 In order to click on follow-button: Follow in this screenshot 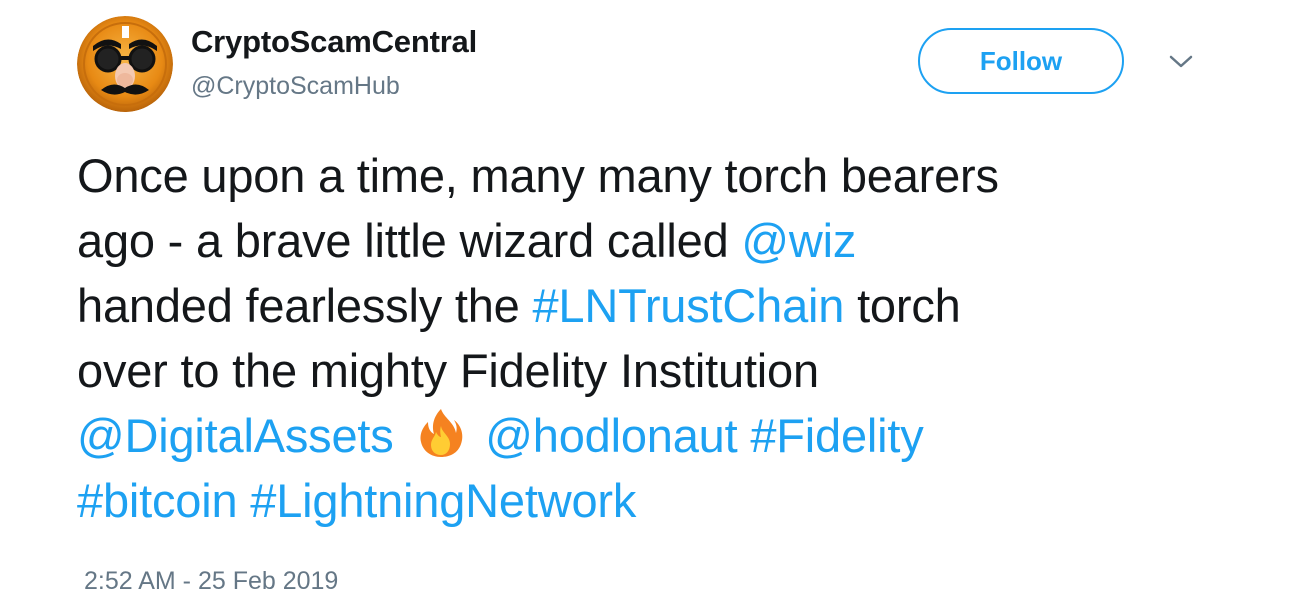, I will do `click(1021, 61)`.